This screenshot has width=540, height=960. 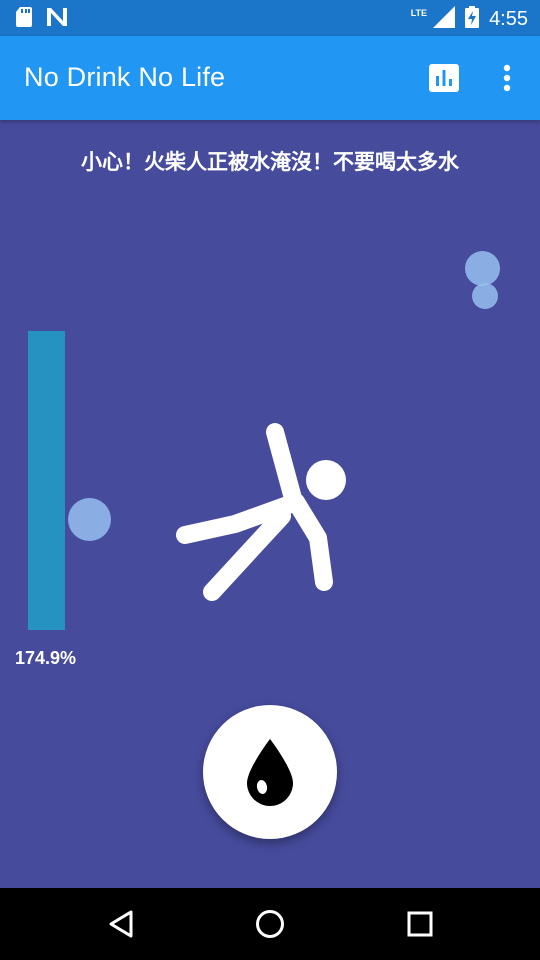 What do you see at coordinates (444, 19) in the screenshot?
I see `signal-icon` at bounding box center [444, 19].